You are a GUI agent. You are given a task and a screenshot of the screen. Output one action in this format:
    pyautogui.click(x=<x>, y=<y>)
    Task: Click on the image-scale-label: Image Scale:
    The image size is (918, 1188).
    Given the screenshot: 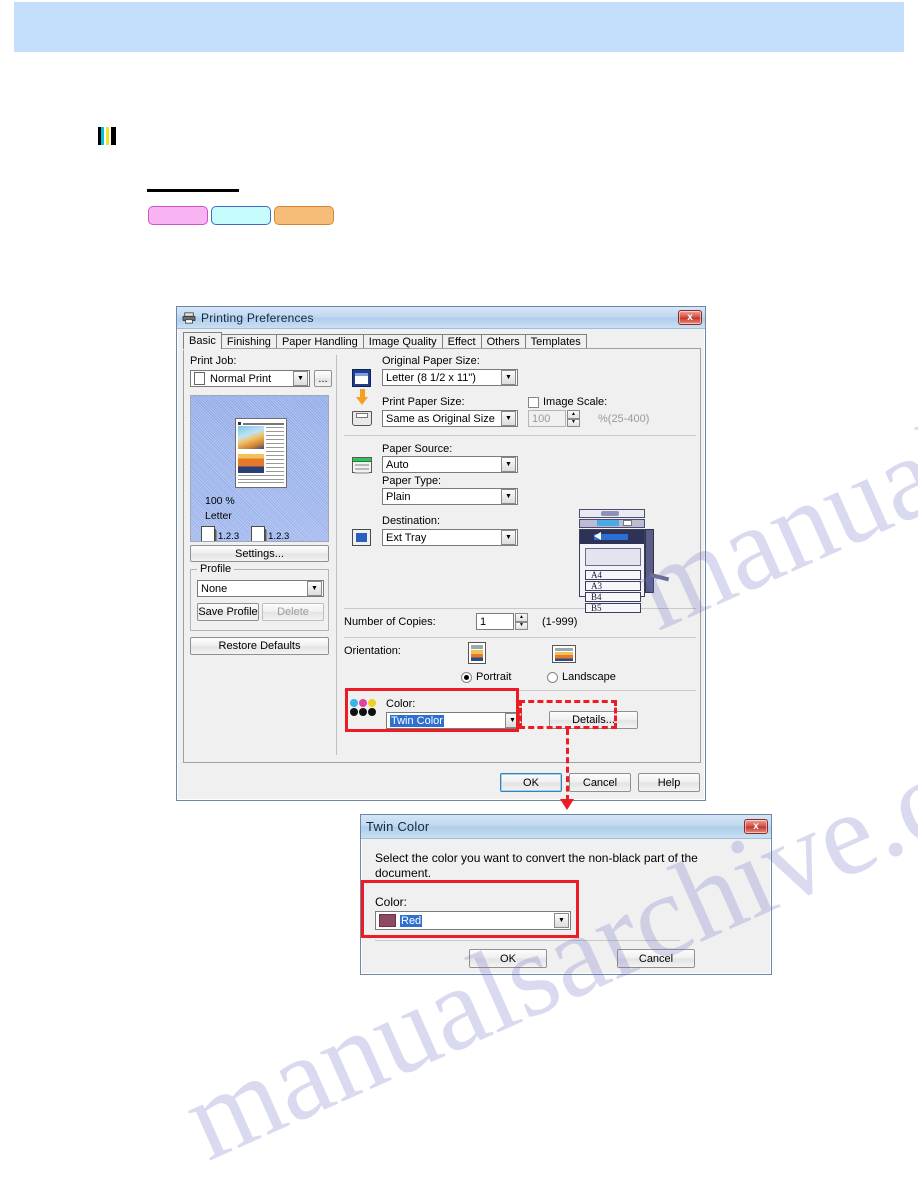 What is the action you would take?
    pyautogui.click(x=575, y=402)
    